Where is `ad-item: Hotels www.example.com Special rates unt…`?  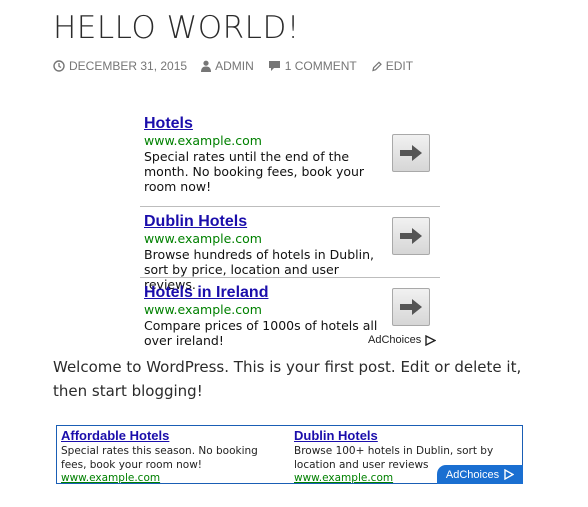
ad-item: Hotels www.example.com Special rates unt… is located at coordinates (290, 160).